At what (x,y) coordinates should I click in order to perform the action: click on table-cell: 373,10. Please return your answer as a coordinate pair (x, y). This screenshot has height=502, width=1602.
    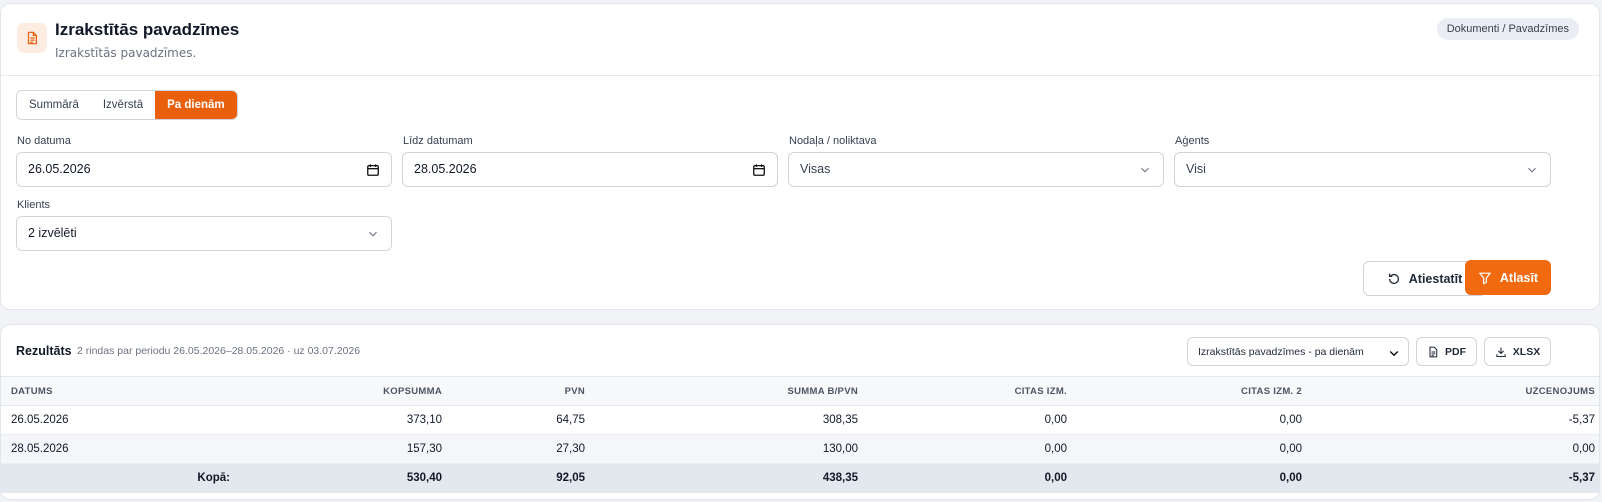
    Looking at the image, I should click on (342, 420).